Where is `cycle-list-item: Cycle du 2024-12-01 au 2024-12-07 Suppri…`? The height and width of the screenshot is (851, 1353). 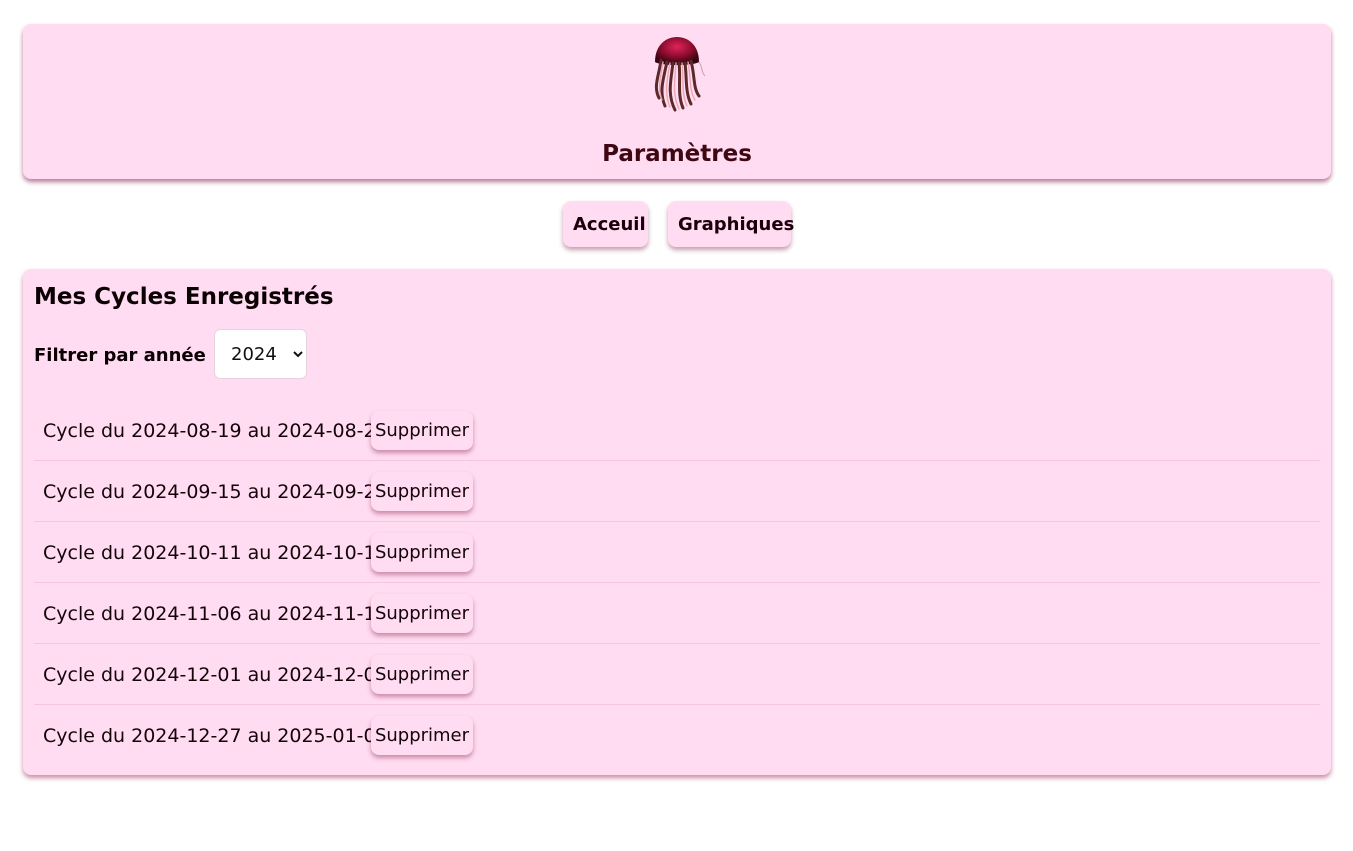 cycle-list-item: Cycle du 2024-12-01 au 2024-12-07 Suppri… is located at coordinates (677, 674).